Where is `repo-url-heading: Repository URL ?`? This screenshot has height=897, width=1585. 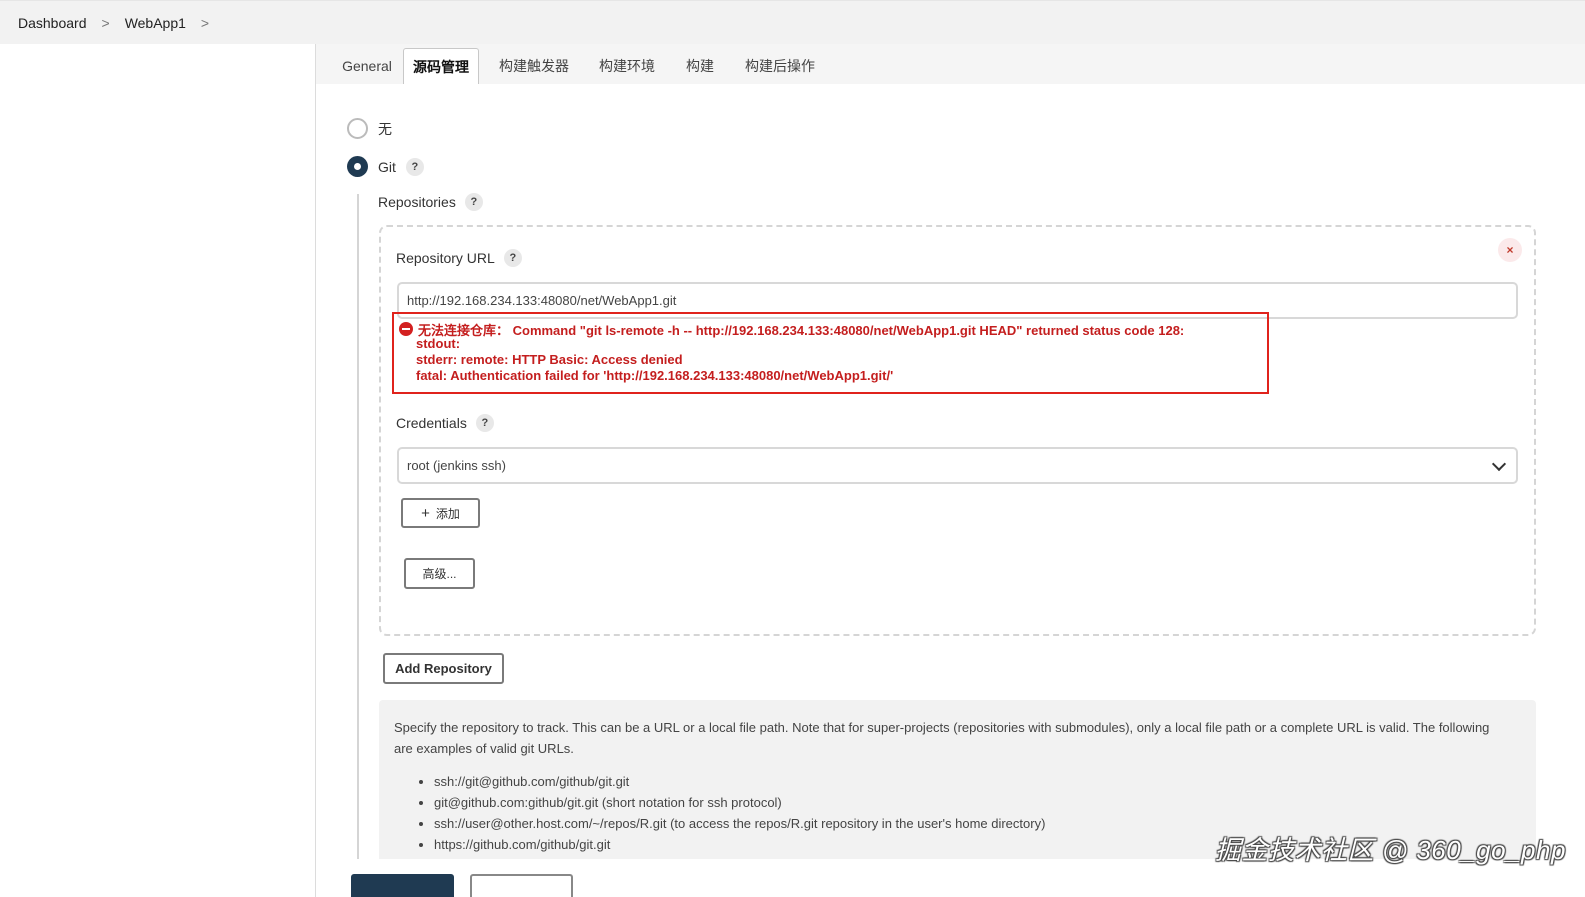 repo-url-heading: Repository URL ? is located at coordinates (459, 258).